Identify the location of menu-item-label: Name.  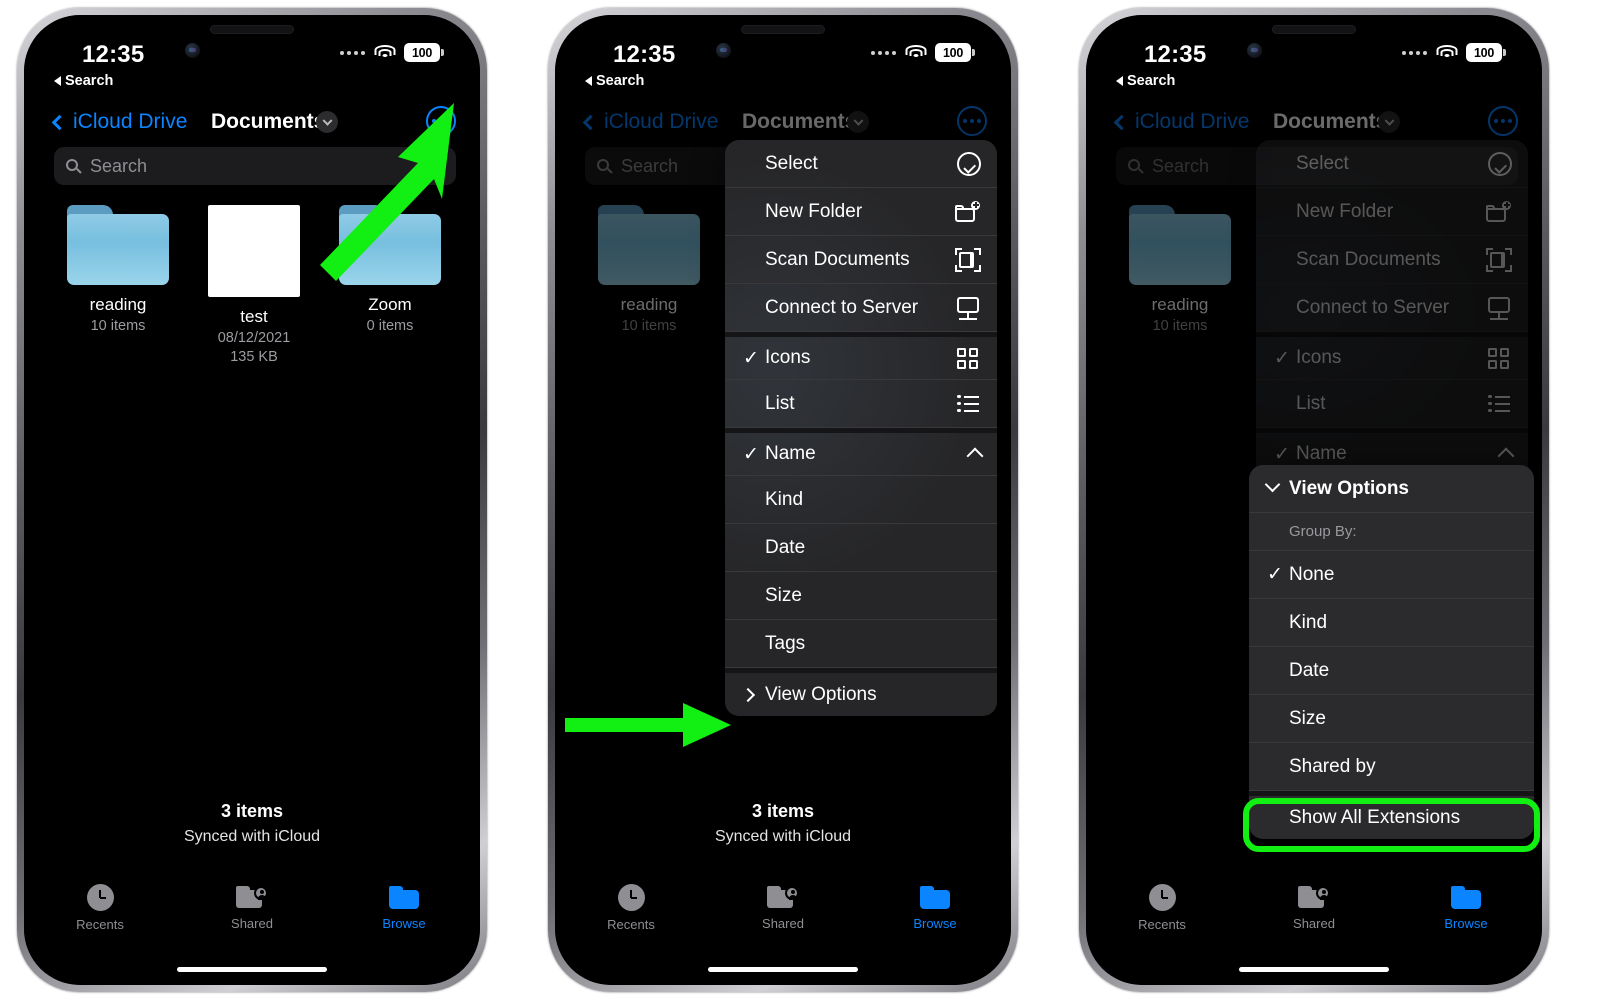
(1321, 453).